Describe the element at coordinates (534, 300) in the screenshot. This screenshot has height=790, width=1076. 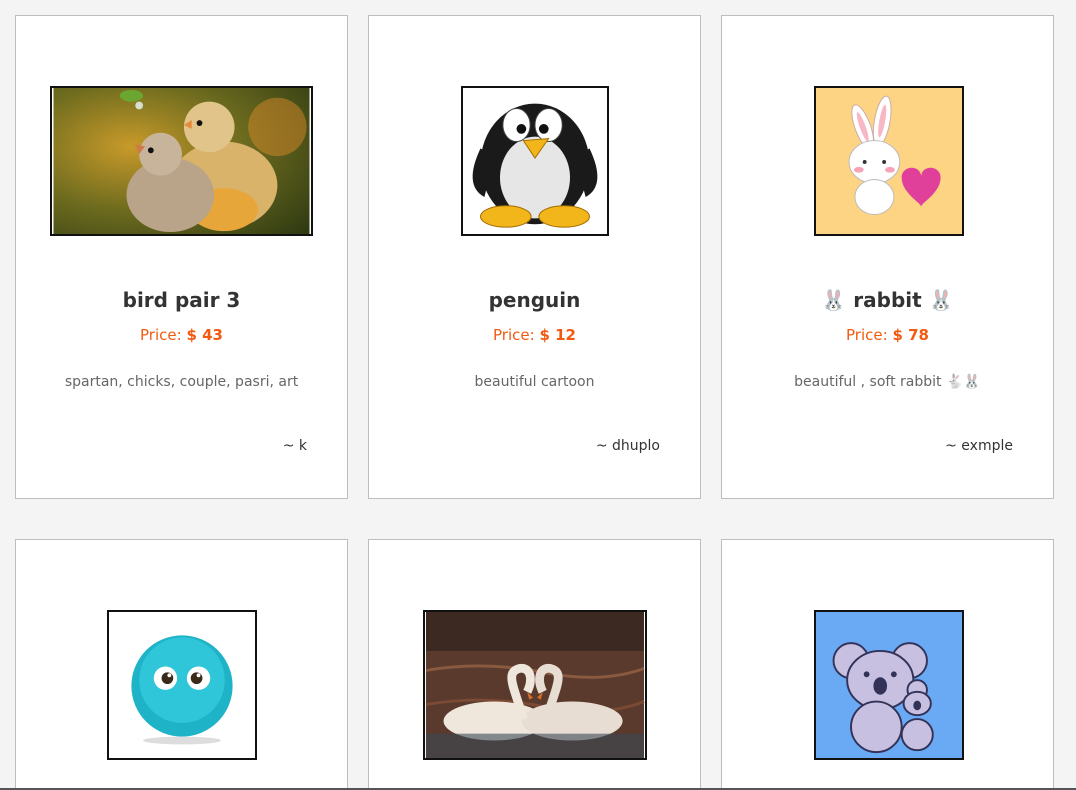
I see `product-title: penguin` at that location.